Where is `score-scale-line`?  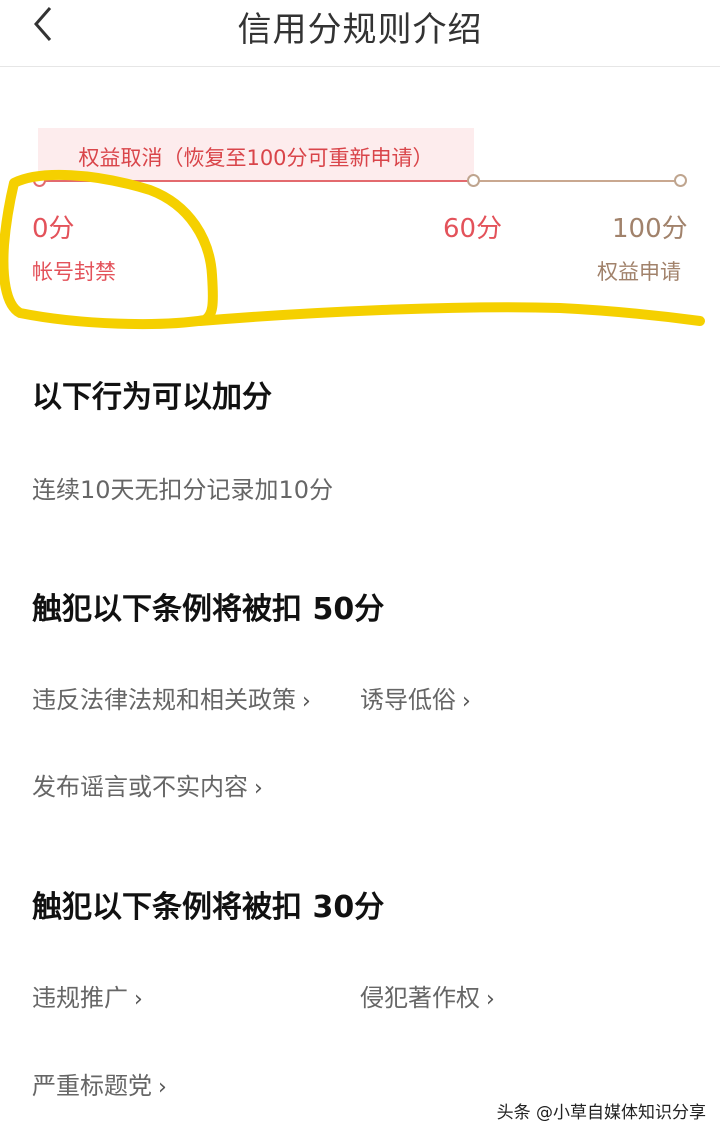
score-scale-line is located at coordinates (359, 181).